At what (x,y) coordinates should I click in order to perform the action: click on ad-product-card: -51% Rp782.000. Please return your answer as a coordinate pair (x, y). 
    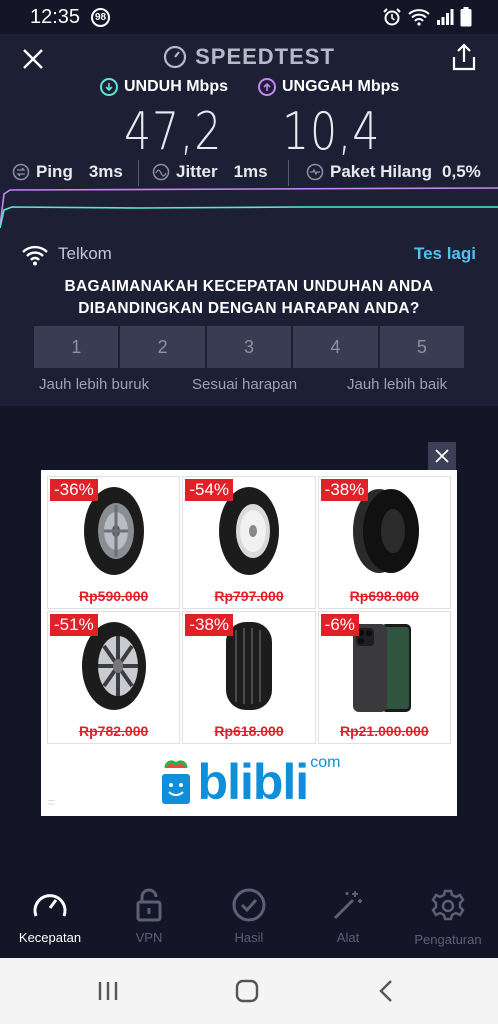
    Looking at the image, I should click on (114, 677).